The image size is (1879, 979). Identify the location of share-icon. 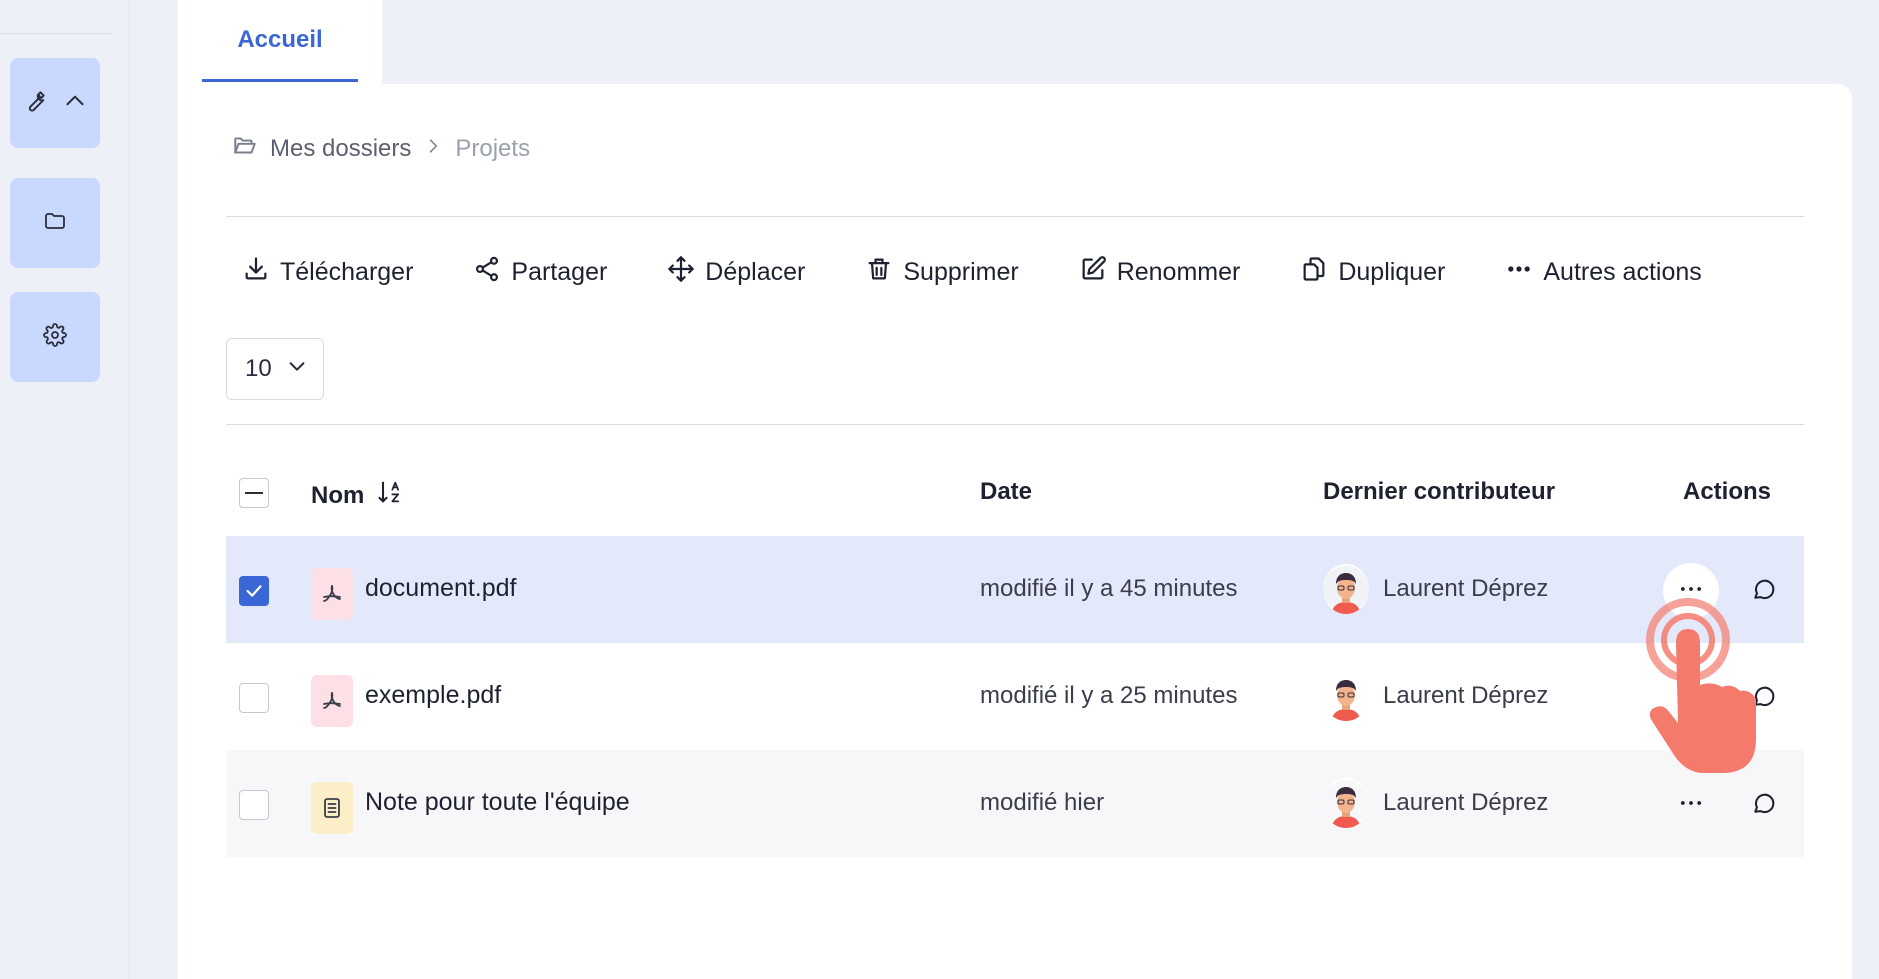
(487, 272).